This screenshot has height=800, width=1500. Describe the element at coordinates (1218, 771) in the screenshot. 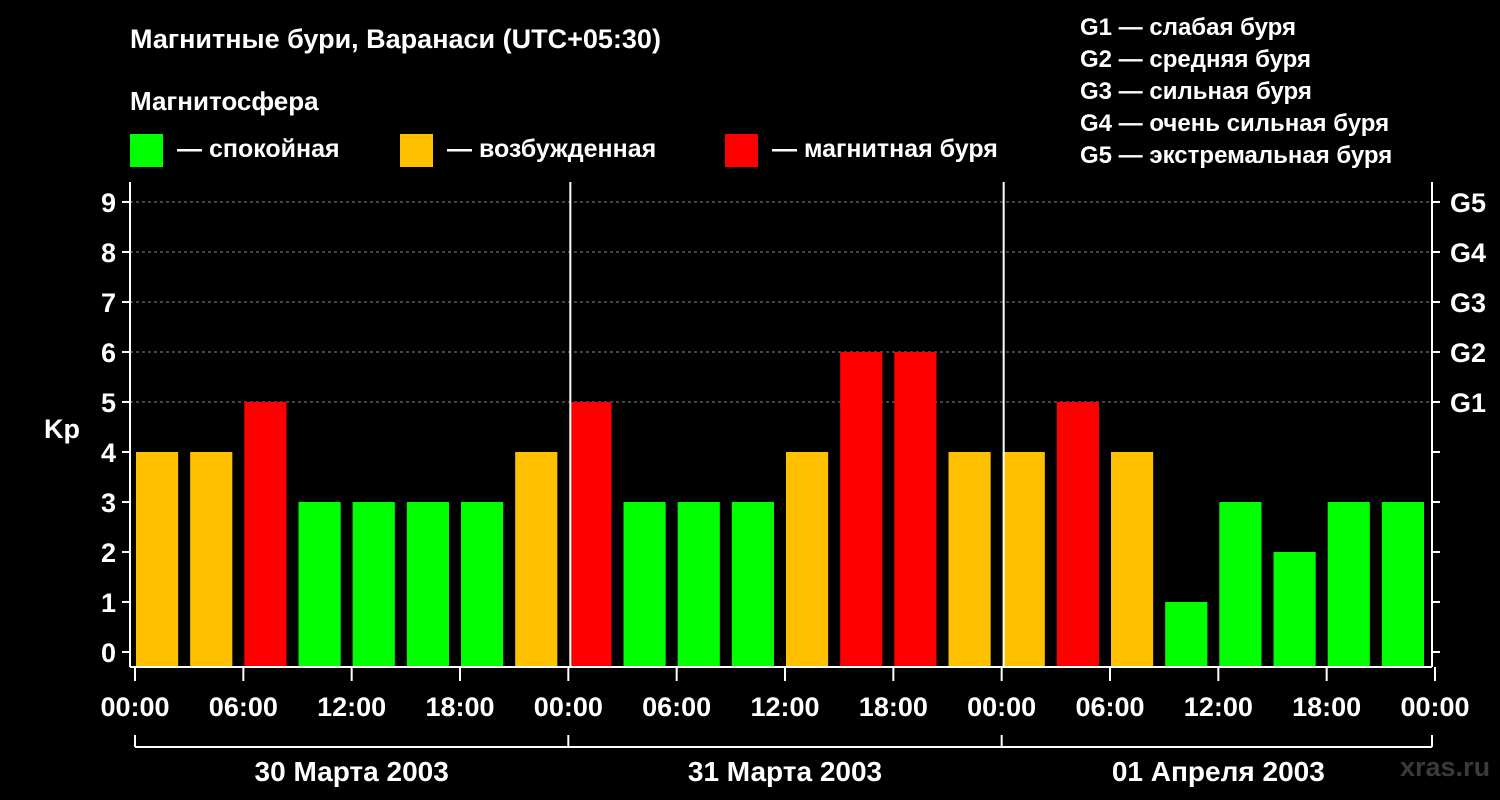

I see `day-label: 01 Апреля 2003` at that location.